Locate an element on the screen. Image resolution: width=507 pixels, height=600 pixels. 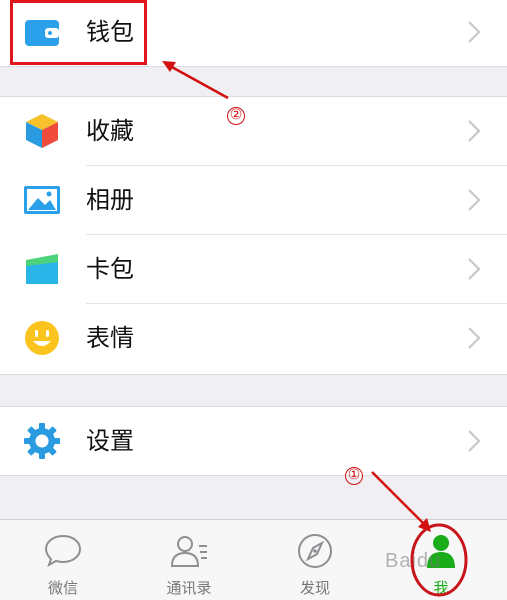
contacts-icon is located at coordinates (188, 551).